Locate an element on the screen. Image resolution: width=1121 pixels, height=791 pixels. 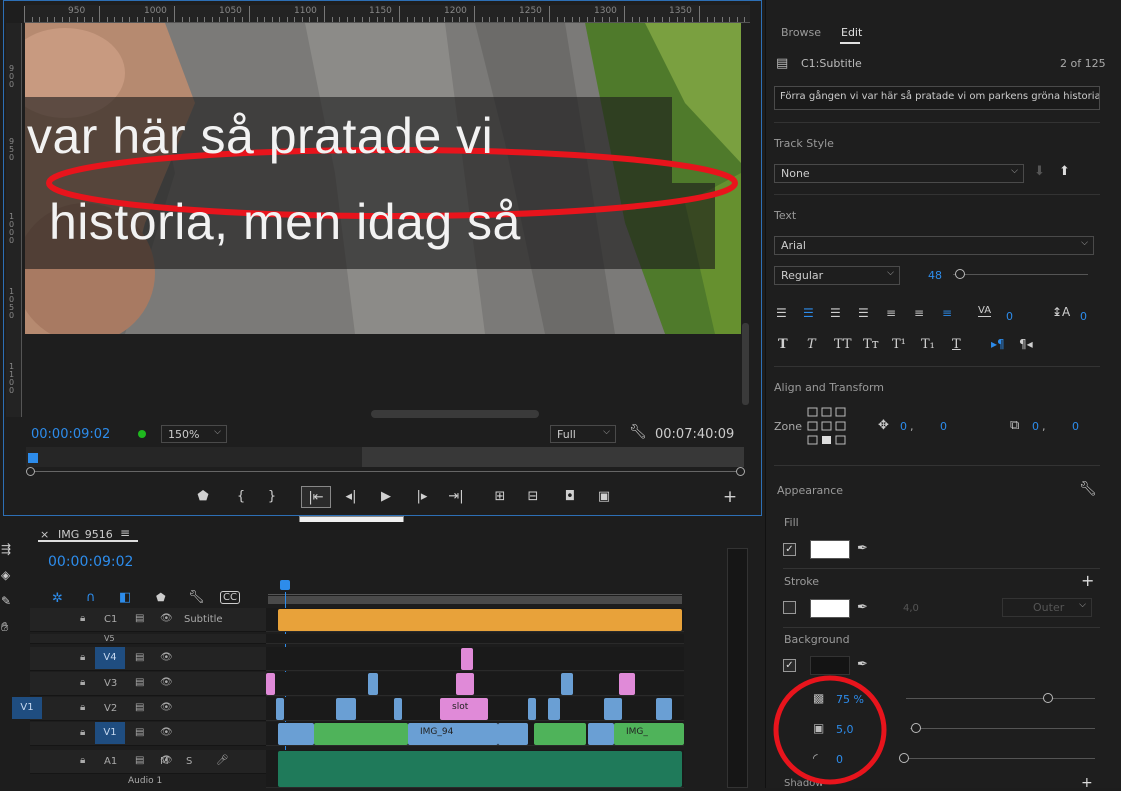
align-center-icon: ☰ is located at coordinates (808, 313).